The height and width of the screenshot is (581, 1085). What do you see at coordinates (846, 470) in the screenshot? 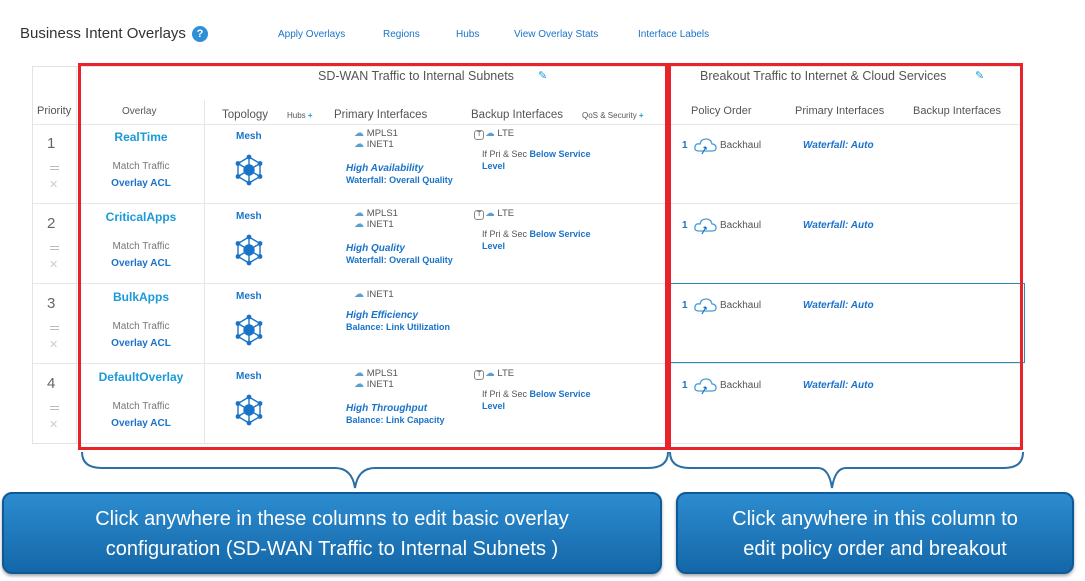
I see `right-brace` at bounding box center [846, 470].